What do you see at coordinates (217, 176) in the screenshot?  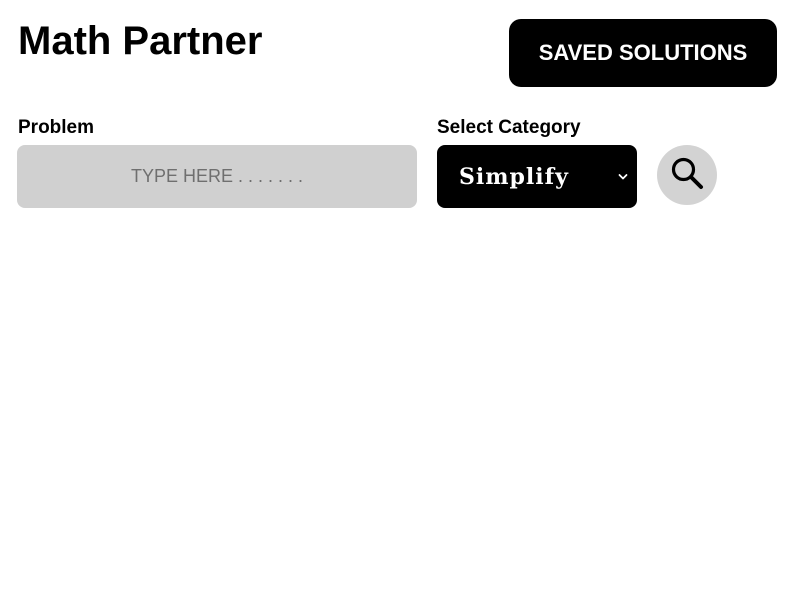 I see `problem-input` at bounding box center [217, 176].